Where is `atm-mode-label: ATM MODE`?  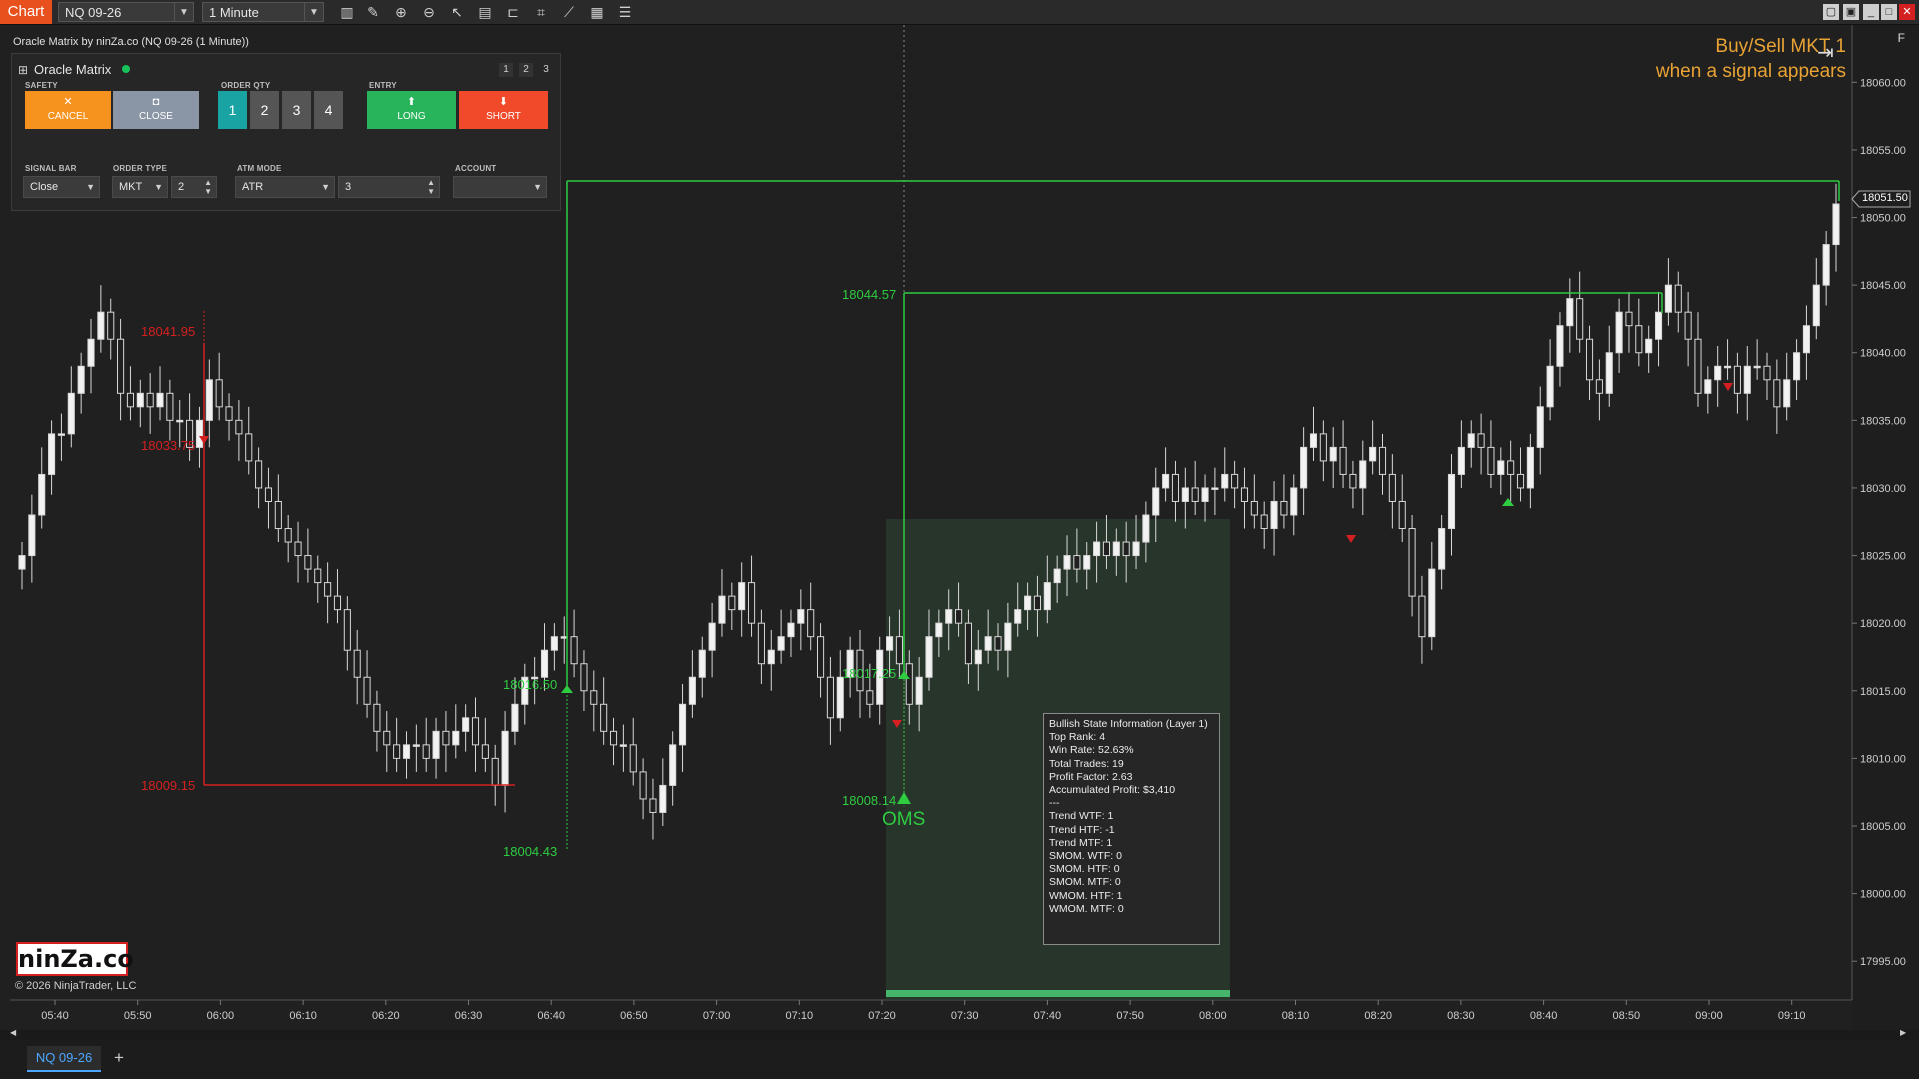
atm-mode-label: ATM MODE is located at coordinates (259, 168).